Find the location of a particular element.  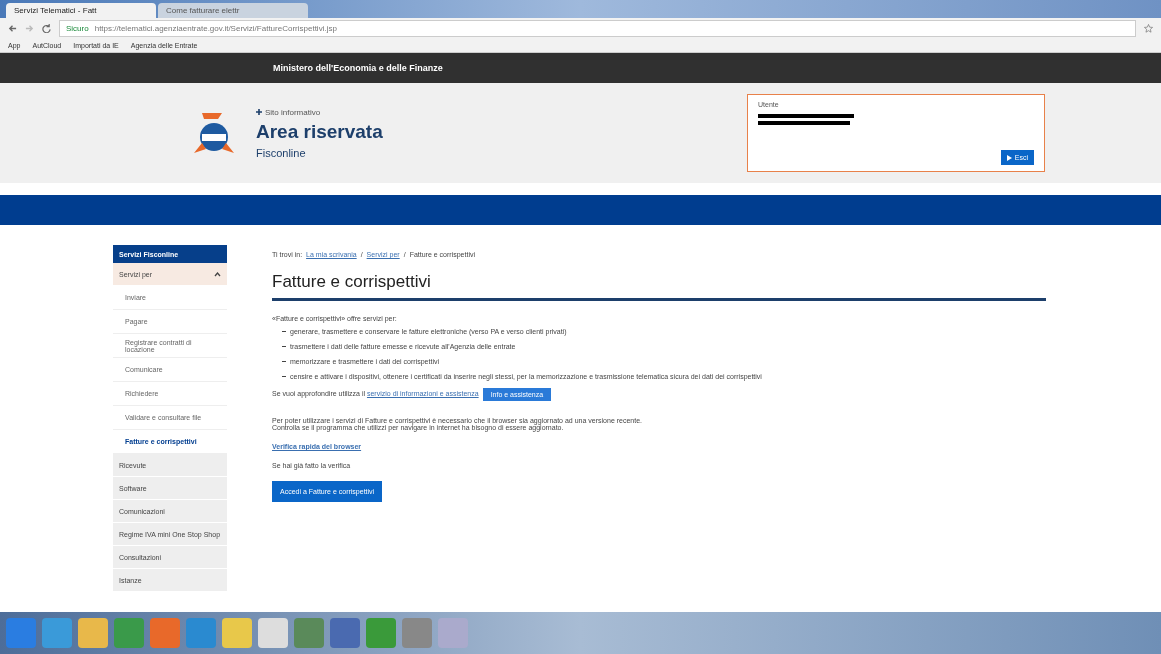

reload-icon is located at coordinates (46, 28).